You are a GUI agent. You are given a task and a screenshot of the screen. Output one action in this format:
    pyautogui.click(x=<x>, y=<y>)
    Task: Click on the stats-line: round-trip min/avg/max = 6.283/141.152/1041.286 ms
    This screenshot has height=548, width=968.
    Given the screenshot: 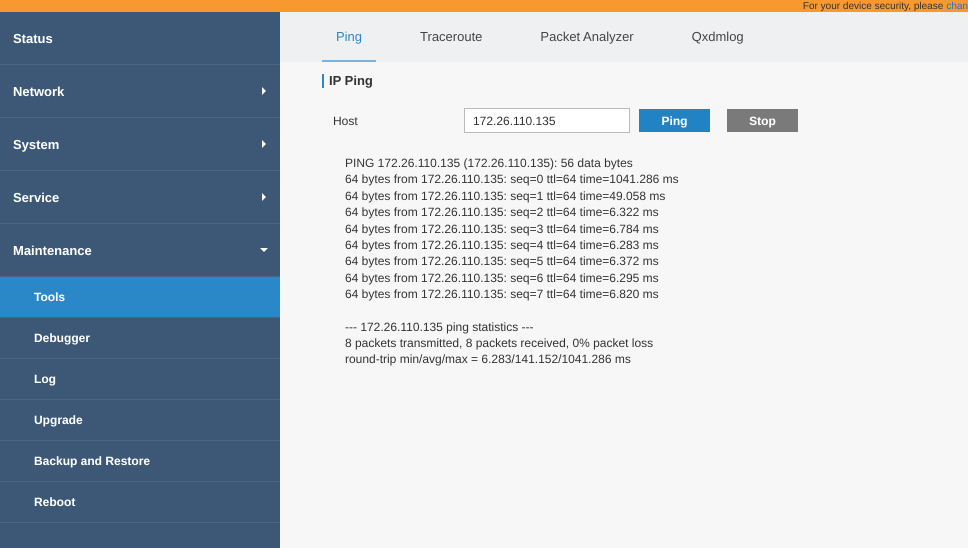 What is the action you would take?
    pyautogui.click(x=488, y=359)
    